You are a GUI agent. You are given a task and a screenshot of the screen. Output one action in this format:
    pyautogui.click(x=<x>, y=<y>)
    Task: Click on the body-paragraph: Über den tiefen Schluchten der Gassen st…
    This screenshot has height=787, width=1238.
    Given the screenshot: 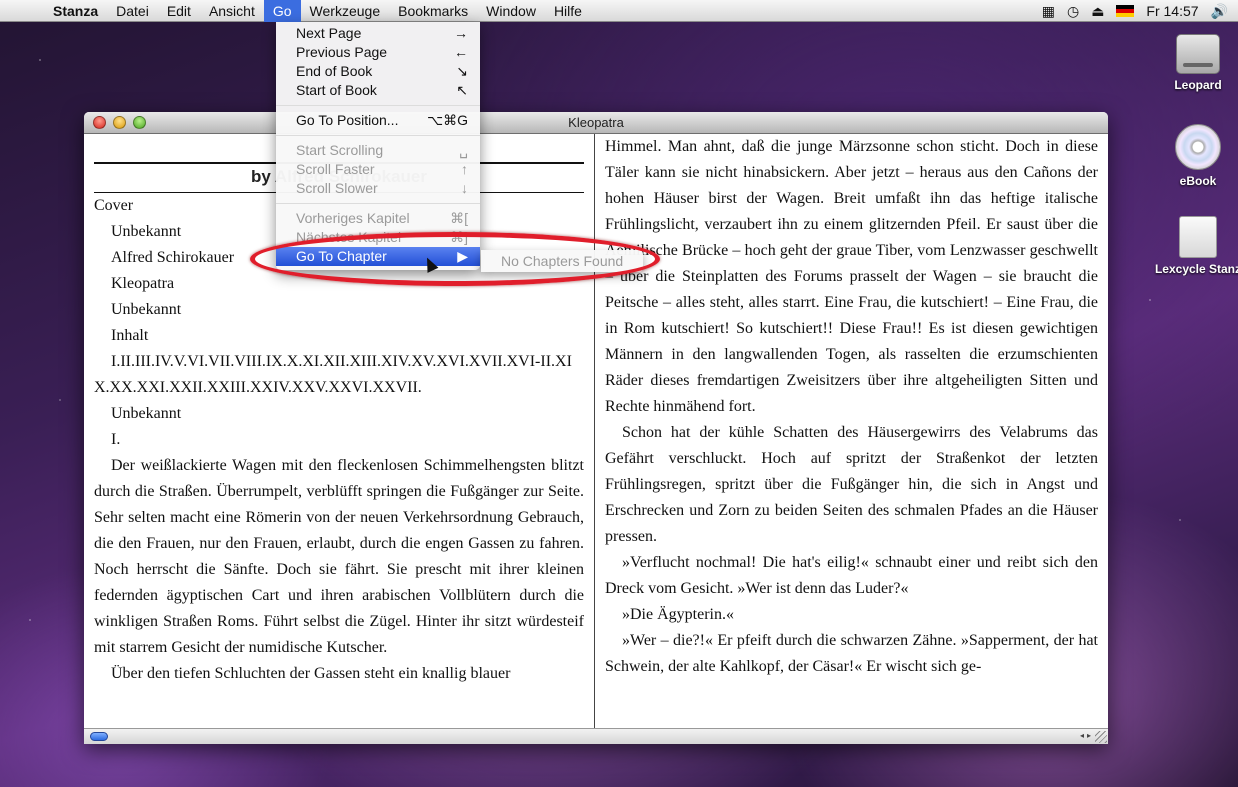 What is the action you would take?
    pyautogui.click(x=311, y=673)
    